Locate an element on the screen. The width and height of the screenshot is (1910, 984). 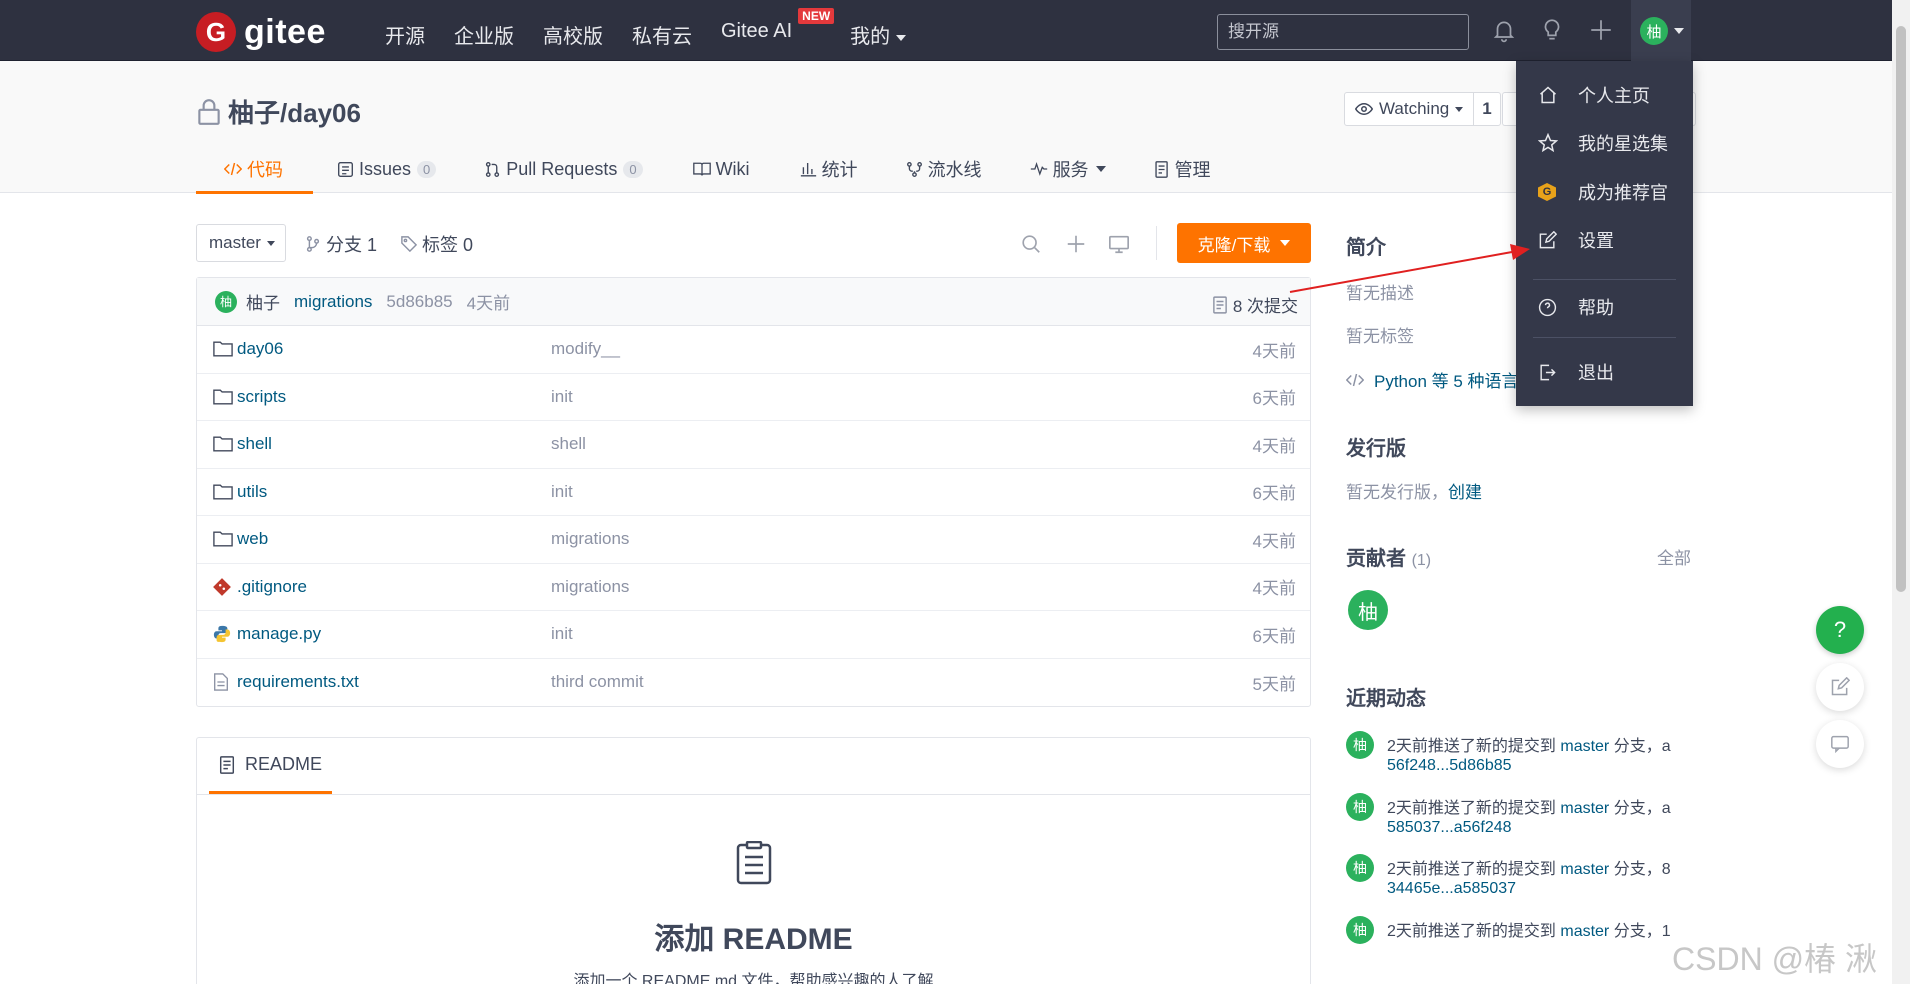
branches-link: 分支 1 is located at coordinates (347, 244).